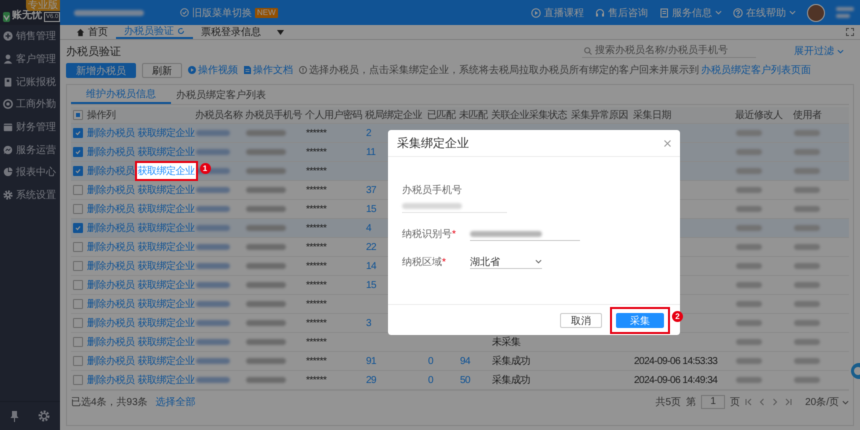  I want to click on sidebar-item: 报表中心, so click(30, 172).